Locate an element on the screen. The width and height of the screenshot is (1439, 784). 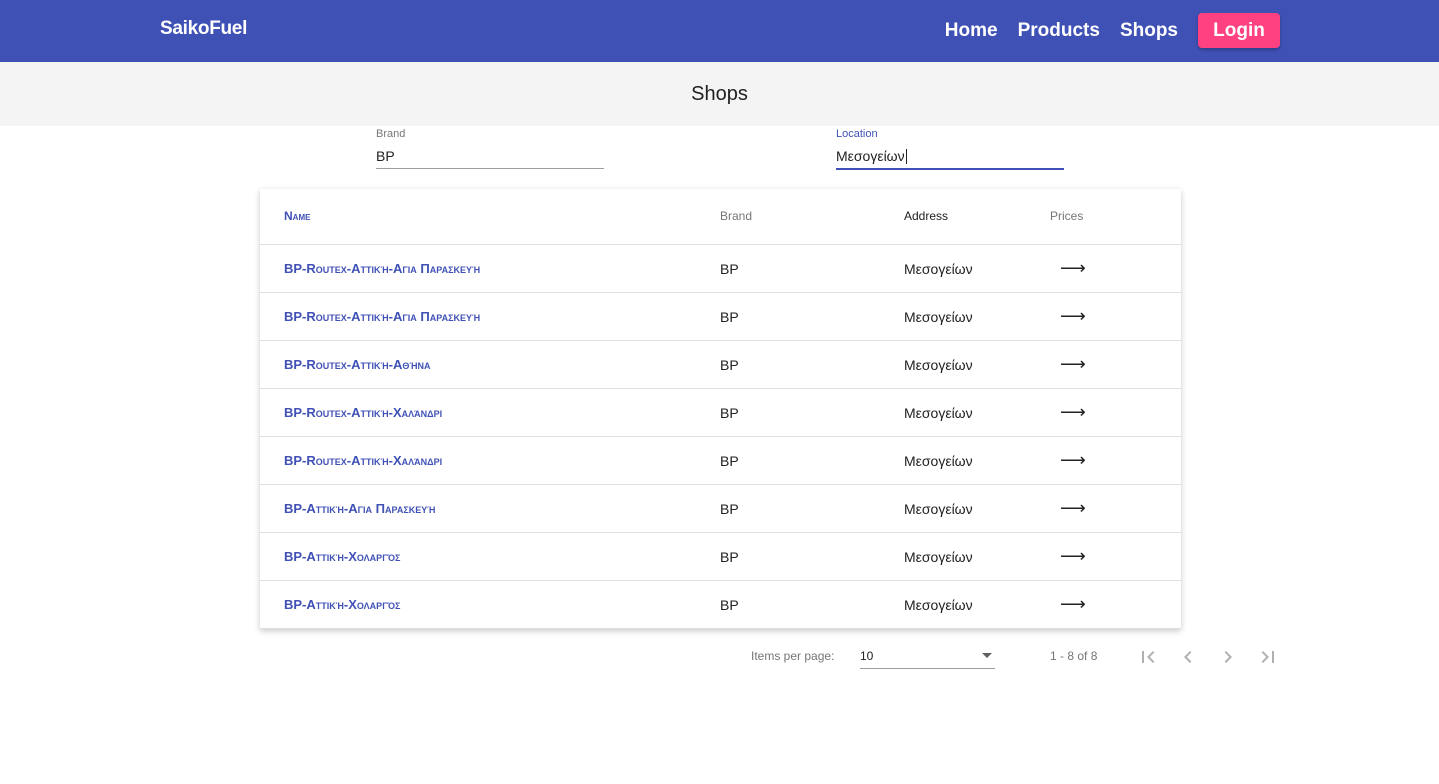
nav-shops-link: Shops is located at coordinates (1149, 31).